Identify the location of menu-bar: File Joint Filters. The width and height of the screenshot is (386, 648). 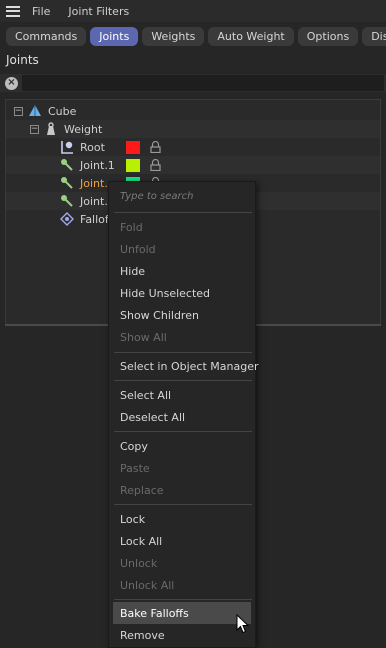
(193, 11).